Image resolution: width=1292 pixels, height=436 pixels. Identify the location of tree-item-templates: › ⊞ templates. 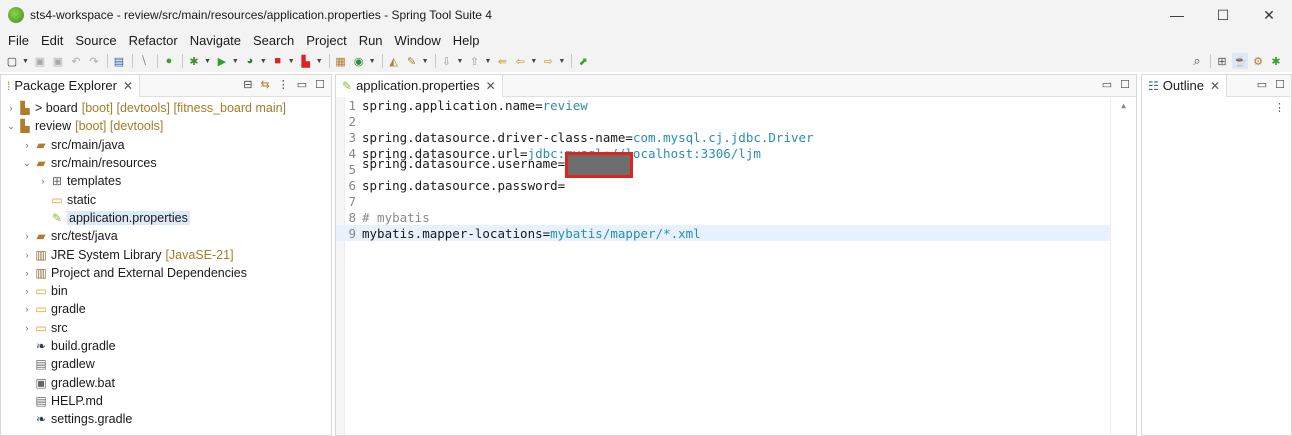
(166, 181).